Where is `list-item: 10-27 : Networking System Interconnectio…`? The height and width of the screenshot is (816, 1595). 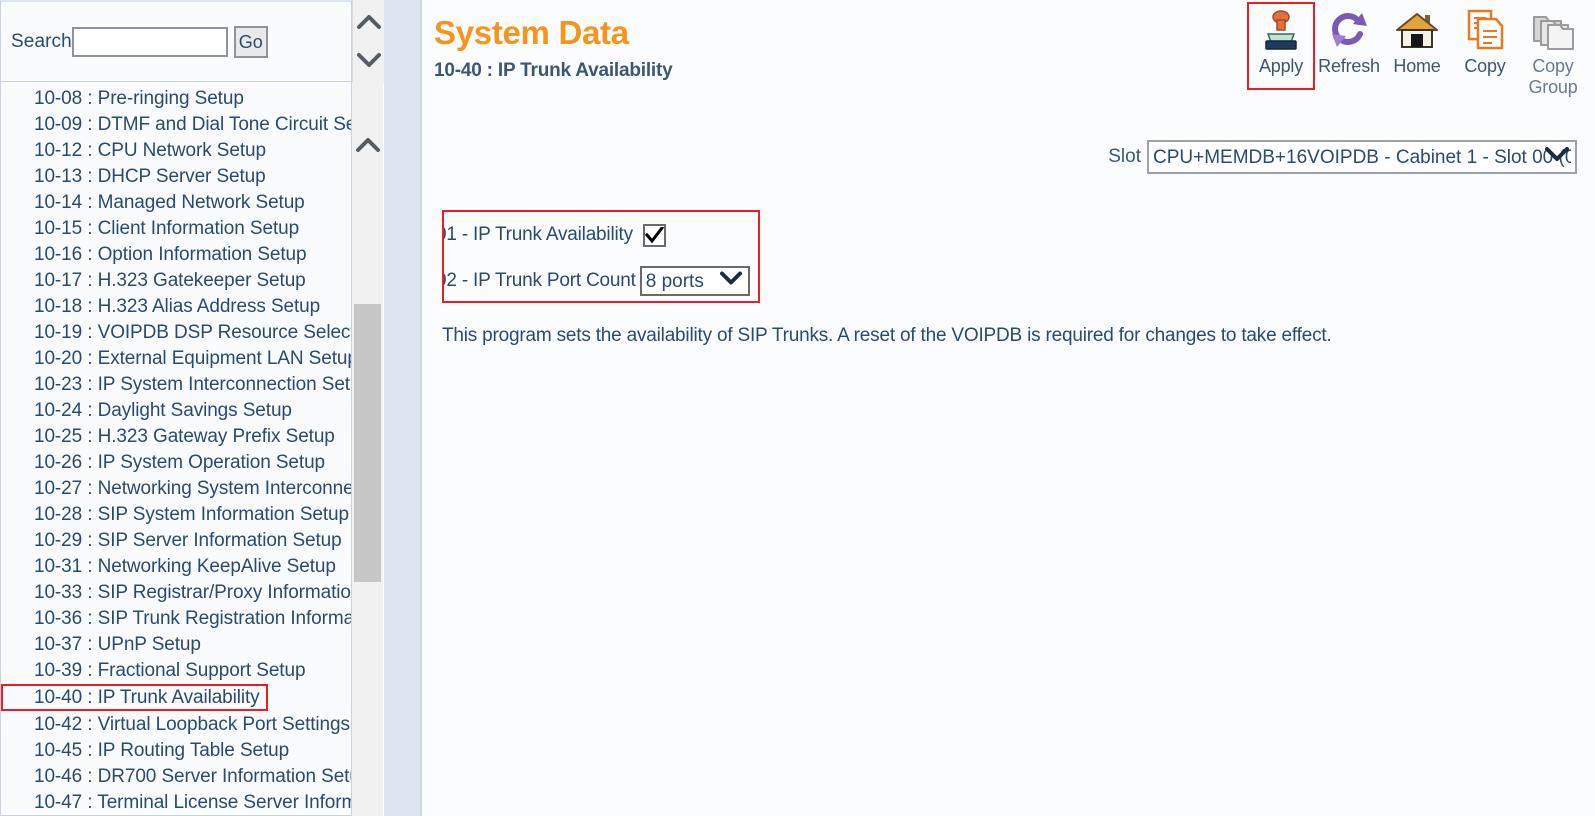 list-item: 10-27 : Networking System Interconnectio… is located at coordinates (176, 489).